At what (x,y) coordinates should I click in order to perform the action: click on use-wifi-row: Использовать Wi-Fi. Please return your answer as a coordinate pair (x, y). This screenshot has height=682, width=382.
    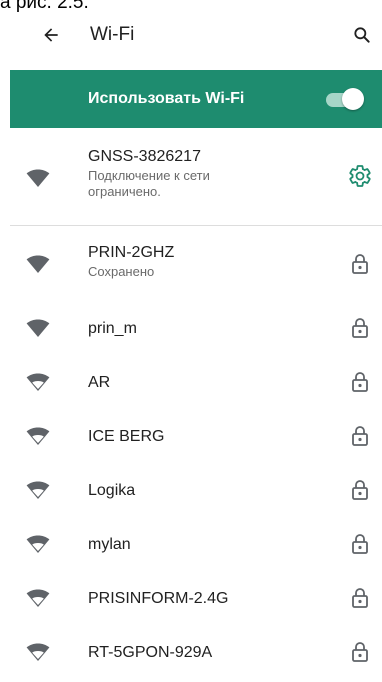
    Looking at the image, I should click on (196, 99).